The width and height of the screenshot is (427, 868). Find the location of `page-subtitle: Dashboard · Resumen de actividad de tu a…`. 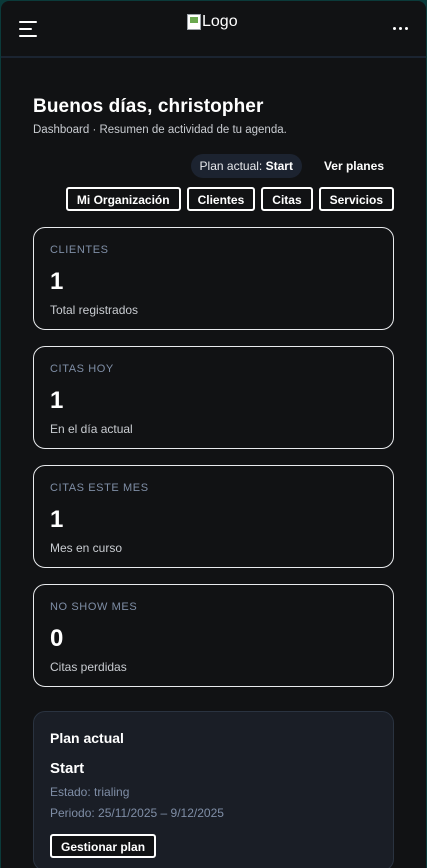

page-subtitle: Dashboard · Resumen de actividad de tu a… is located at coordinates (160, 130).